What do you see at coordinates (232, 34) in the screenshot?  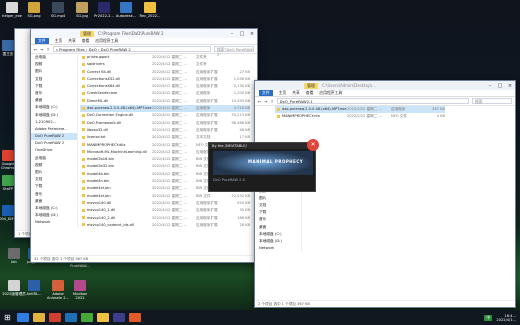 I see `minimize-icon: –` at bounding box center [232, 34].